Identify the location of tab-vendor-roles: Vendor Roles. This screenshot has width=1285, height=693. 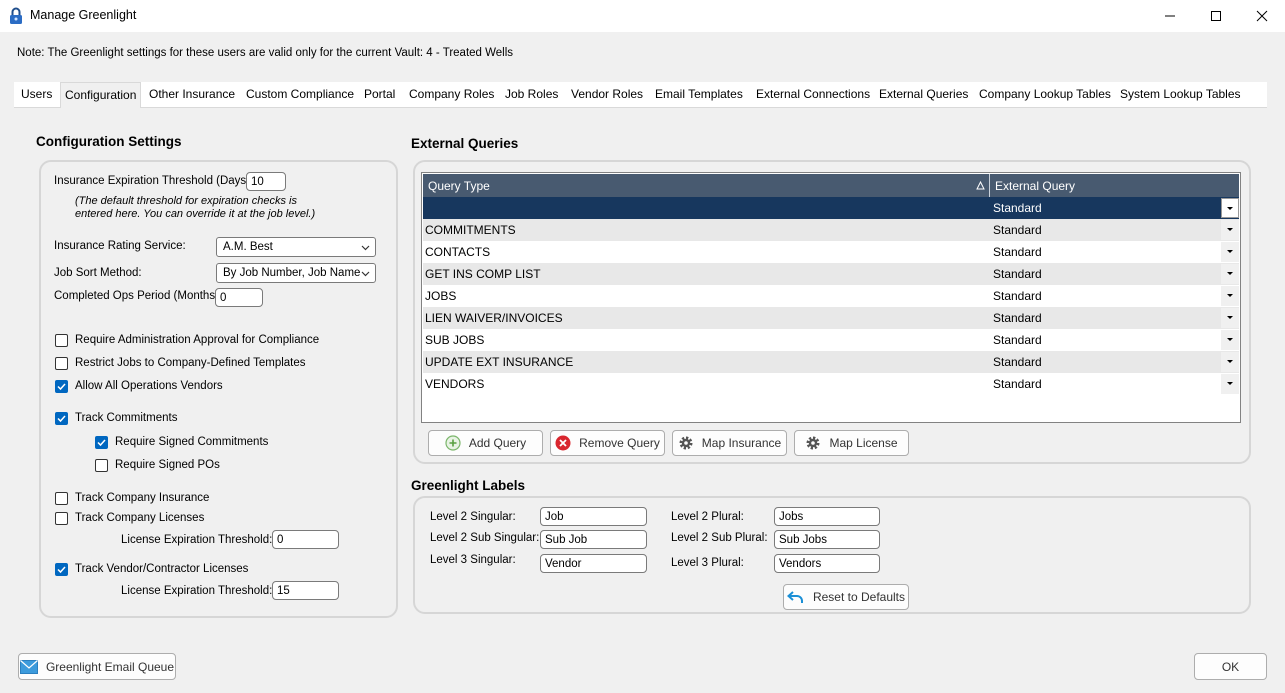
(607, 94).